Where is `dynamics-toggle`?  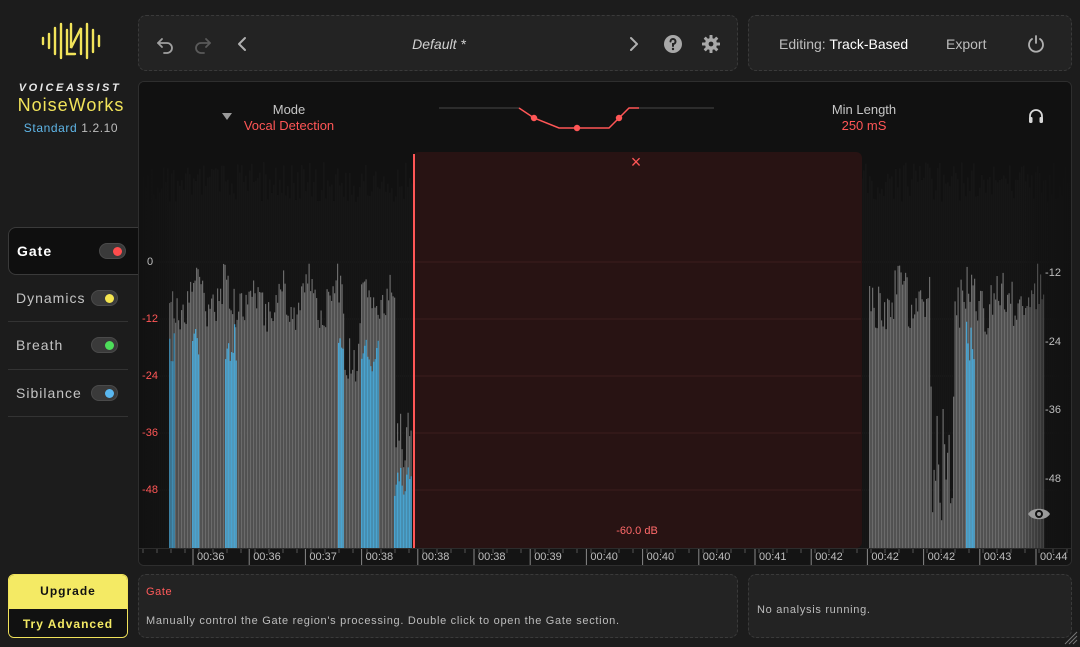
dynamics-toggle is located at coordinates (104, 297).